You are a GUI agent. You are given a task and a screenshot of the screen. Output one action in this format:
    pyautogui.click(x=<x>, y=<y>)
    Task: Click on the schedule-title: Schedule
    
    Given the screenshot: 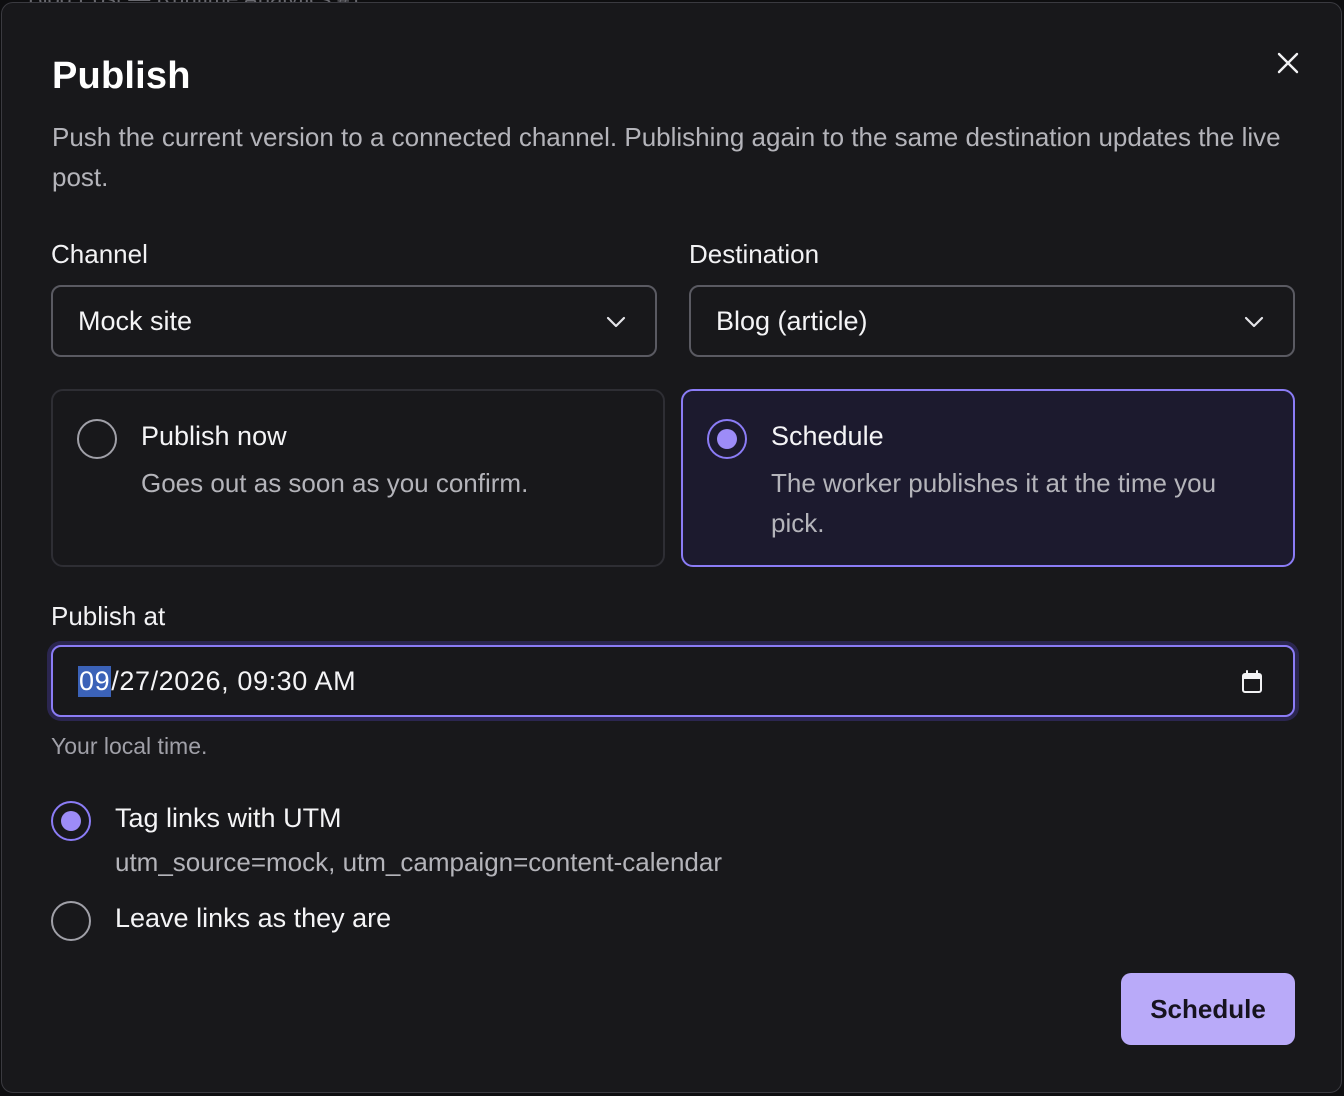 What is the action you would take?
    pyautogui.click(x=827, y=436)
    